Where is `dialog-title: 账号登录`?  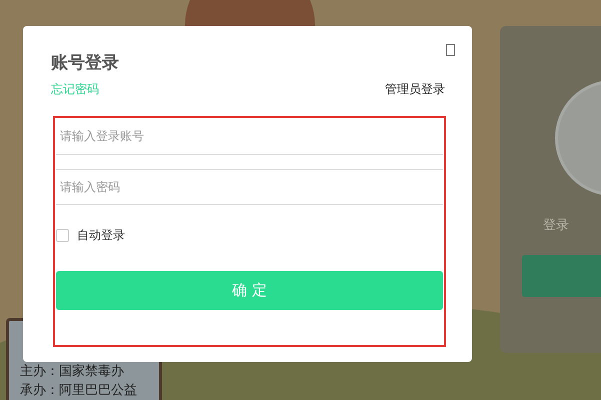
dialog-title: 账号登录 is located at coordinates (85, 63).